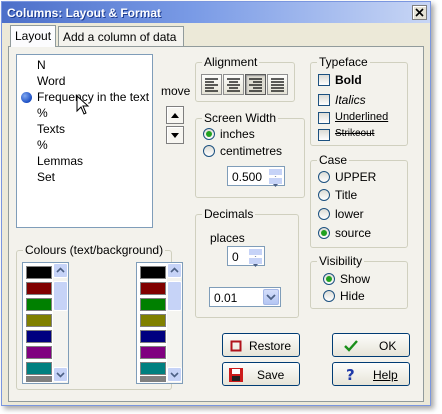  Describe the element at coordinates (121, 36) in the screenshot. I see `tab-add-column: Add a column of data` at that location.